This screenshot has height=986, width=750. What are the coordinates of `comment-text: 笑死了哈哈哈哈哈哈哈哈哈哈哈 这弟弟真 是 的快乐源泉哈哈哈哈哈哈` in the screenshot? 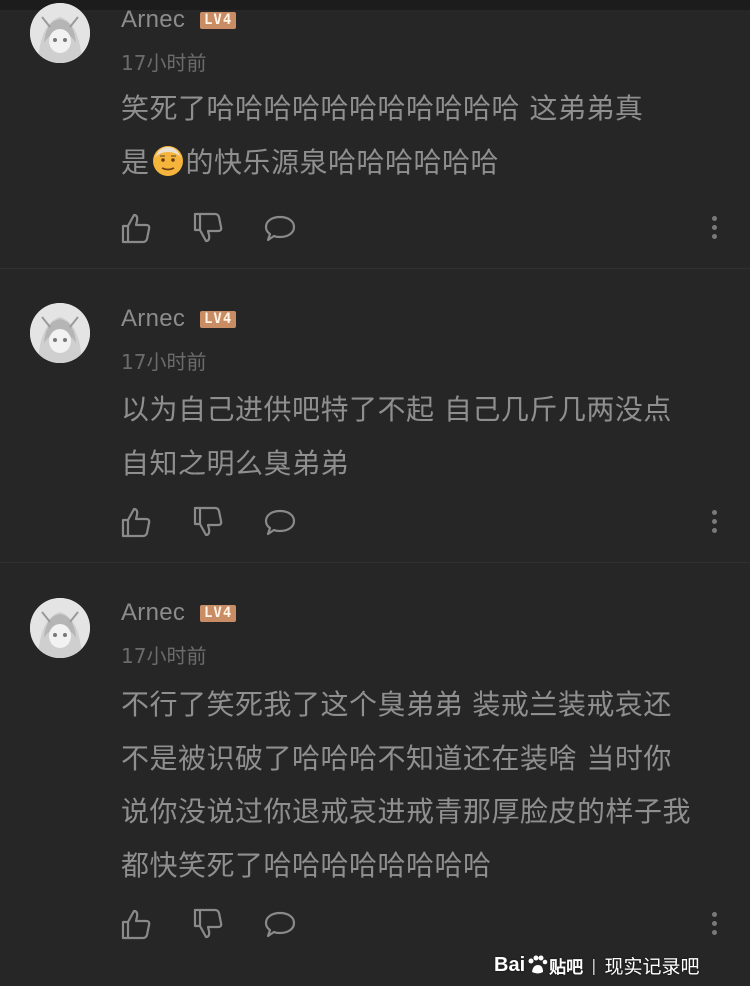 It's located at (426, 138).